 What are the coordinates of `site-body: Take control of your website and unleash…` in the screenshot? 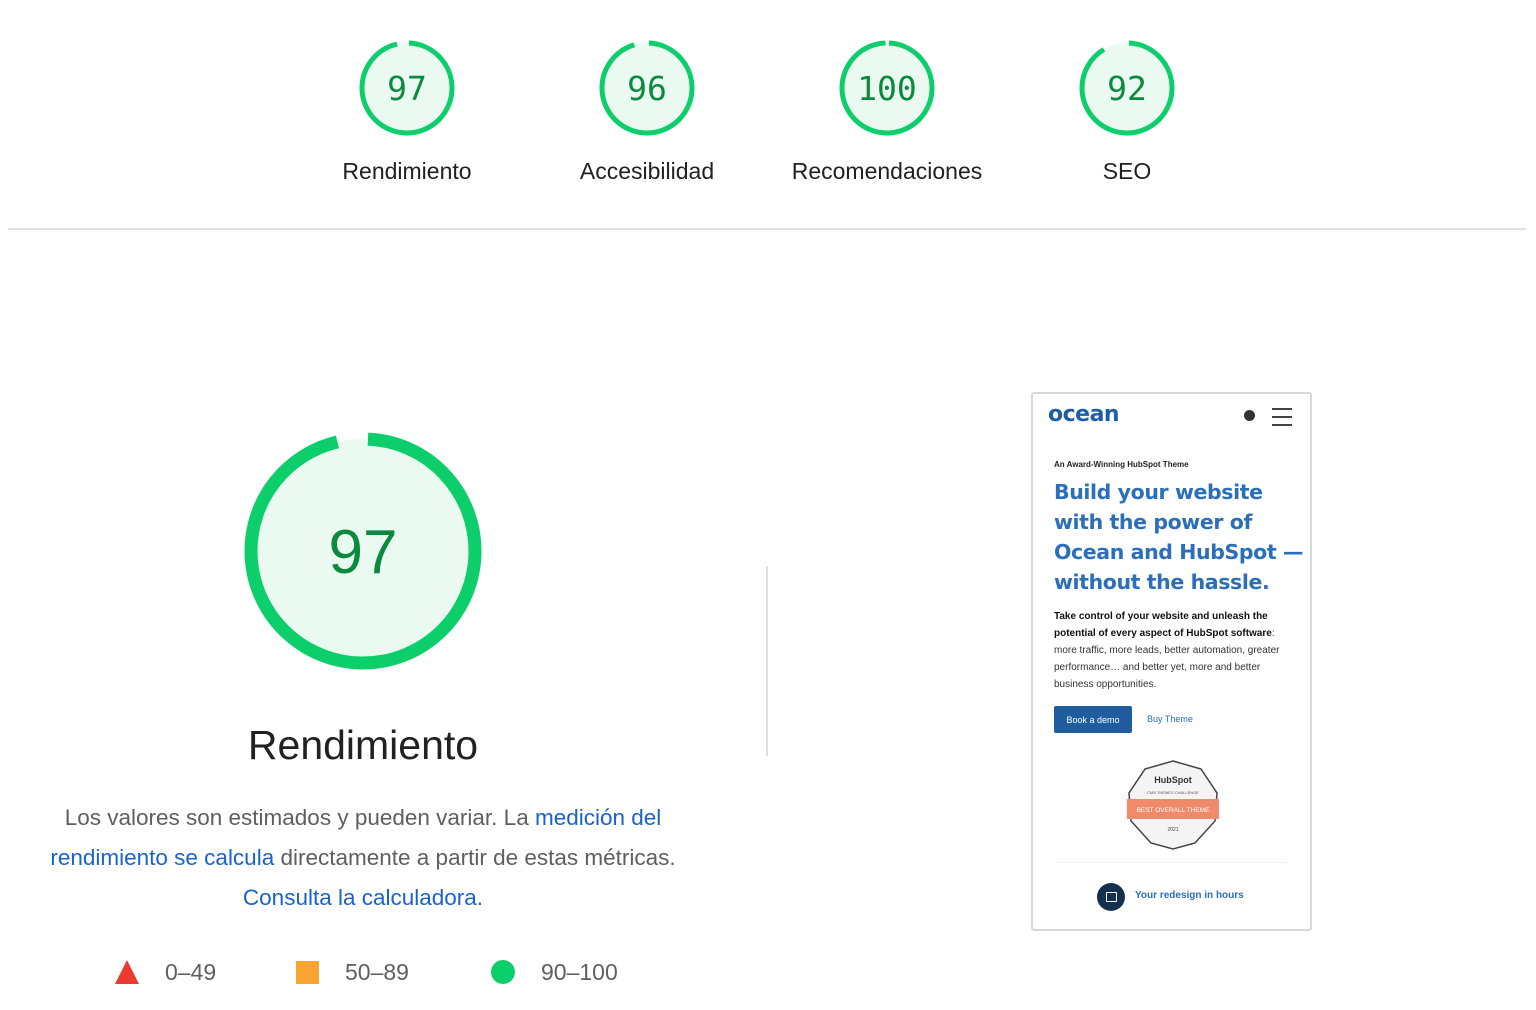 It's located at (1176, 650).